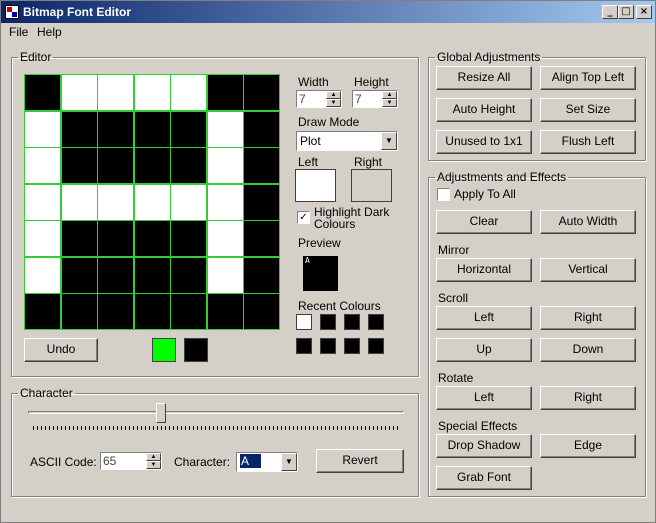 Image resolution: width=656 pixels, height=523 pixels. What do you see at coordinates (360, 461) in the screenshot?
I see `revert-button: Revert` at bounding box center [360, 461].